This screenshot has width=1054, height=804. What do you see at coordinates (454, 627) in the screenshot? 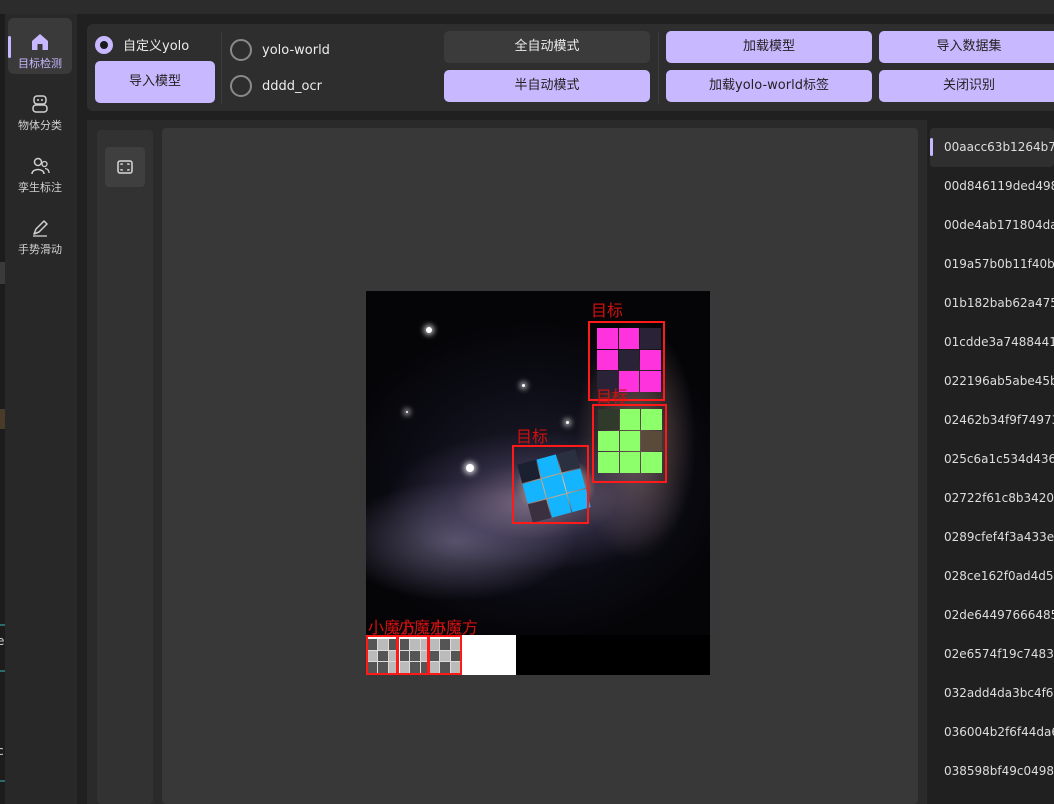
I see `detection-label: 小魔方` at bounding box center [454, 627].